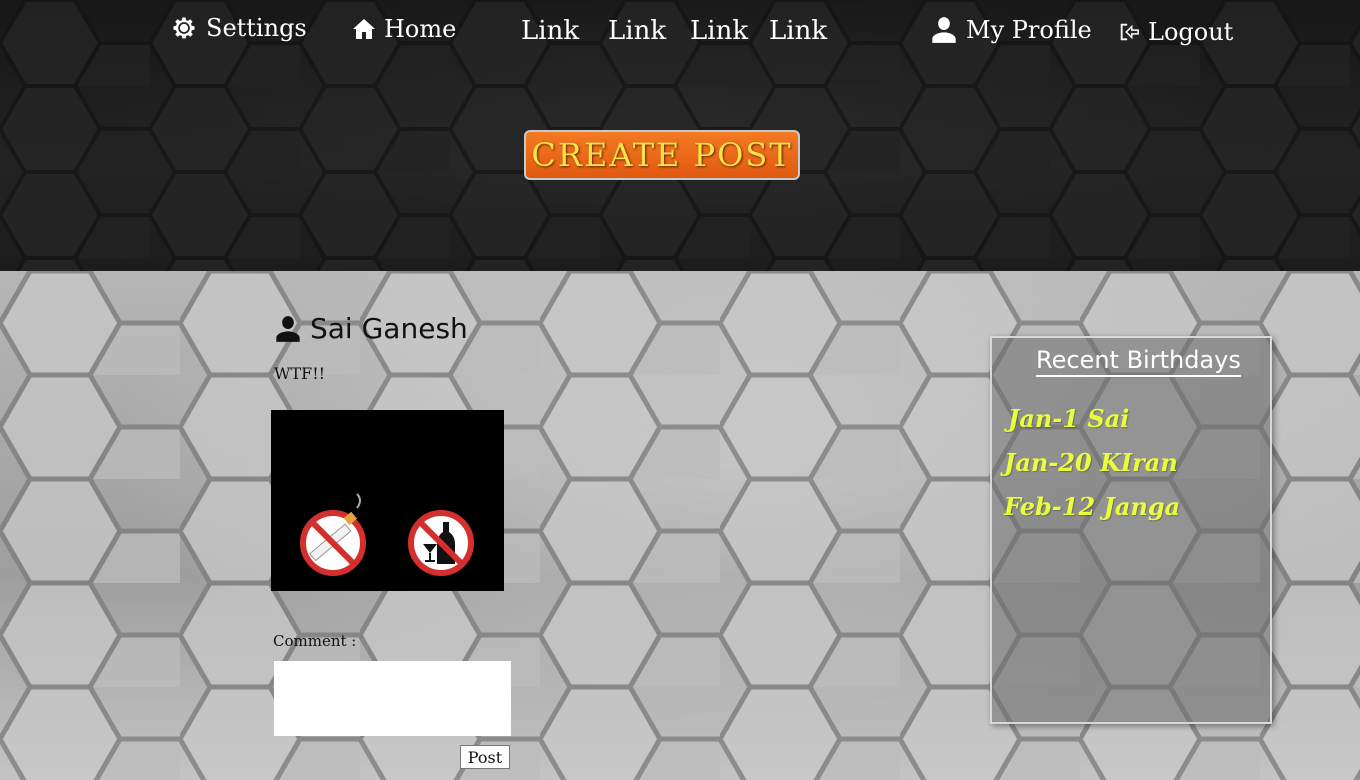 This screenshot has height=780, width=1360. I want to click on nav-home-label: Home, so click(420, 29).